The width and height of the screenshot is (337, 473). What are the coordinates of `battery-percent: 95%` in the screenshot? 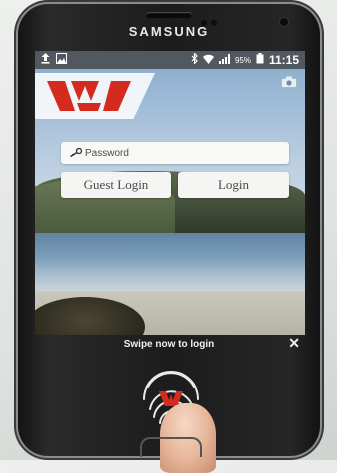 It's located at (242, 60).